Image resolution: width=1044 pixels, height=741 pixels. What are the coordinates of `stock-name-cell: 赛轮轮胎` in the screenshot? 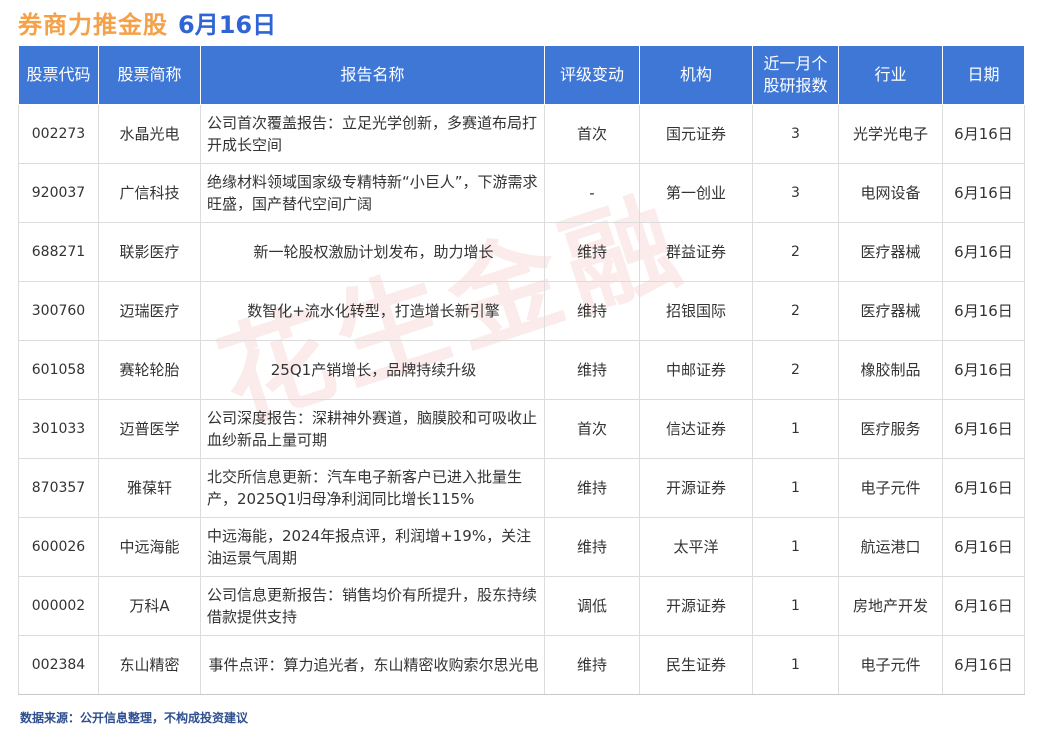 It's located at (149, 370).